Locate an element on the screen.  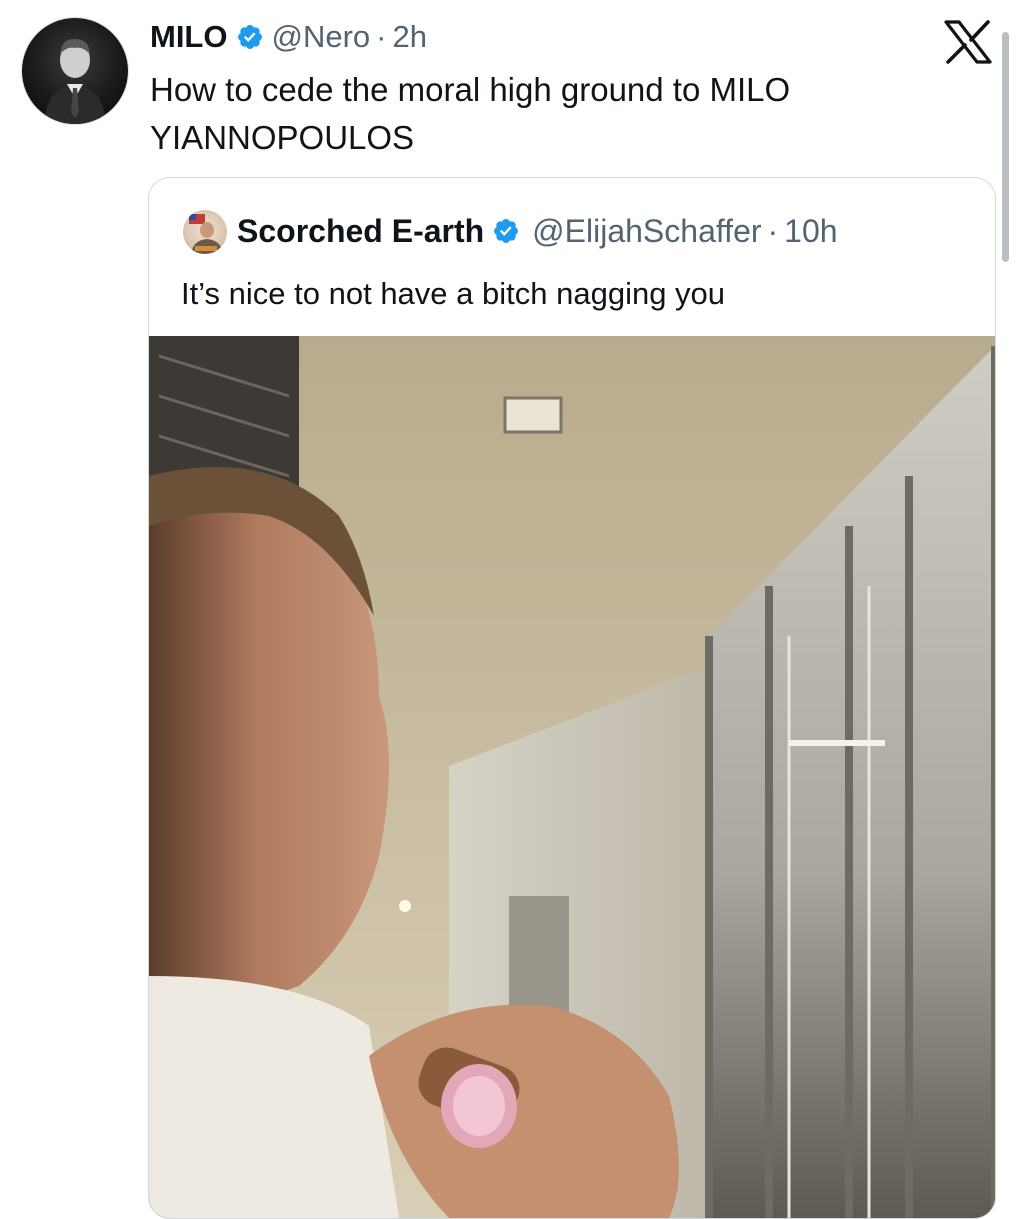
avatar-portrait is located at coordinates (75, 81).